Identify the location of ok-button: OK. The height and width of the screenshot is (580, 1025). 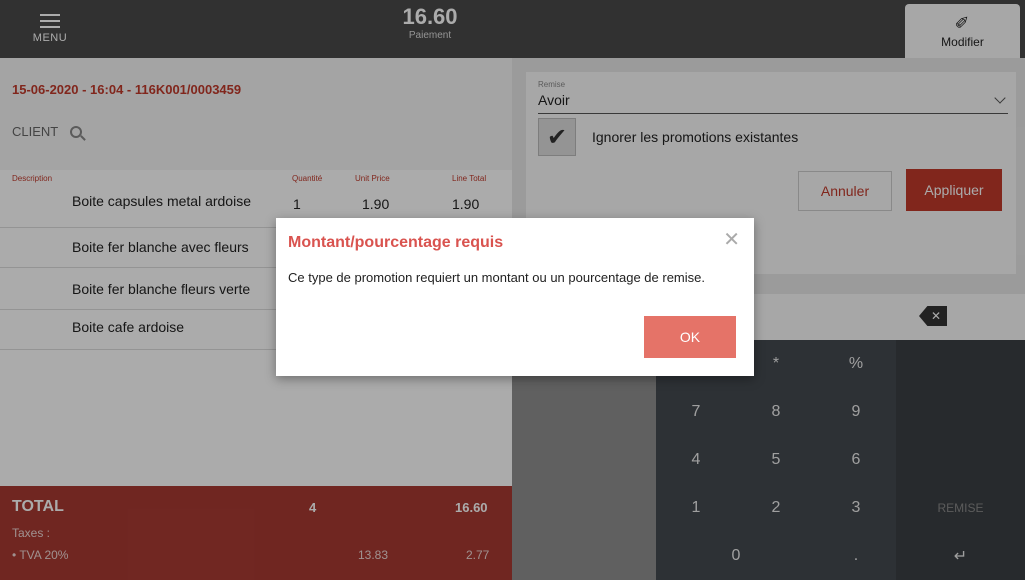
(690, 337).